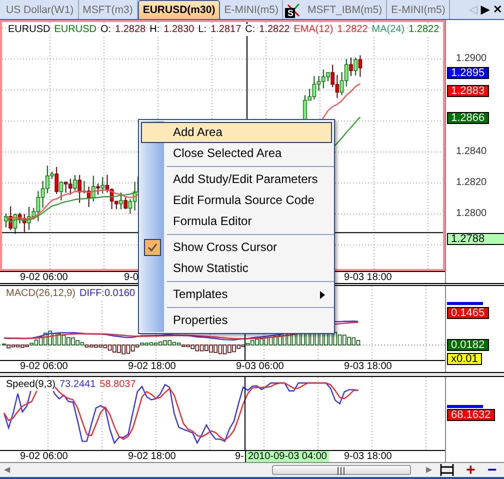 This screenshot has height=479, width=504. I want to click on menu-item: Edit Formula Source Code, so click(236, 200).